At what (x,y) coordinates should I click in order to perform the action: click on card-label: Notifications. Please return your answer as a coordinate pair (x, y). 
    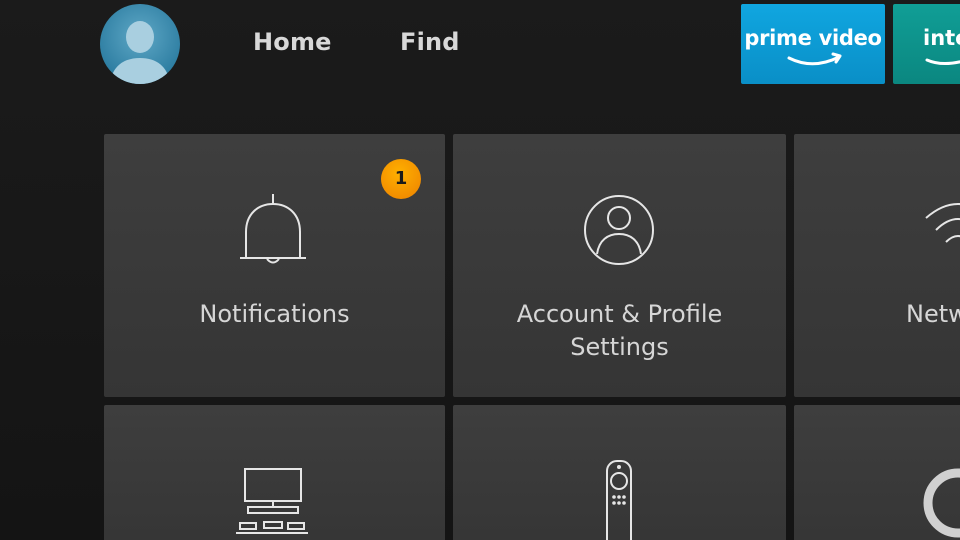
    Looking at the image, I should click on (274, 314).